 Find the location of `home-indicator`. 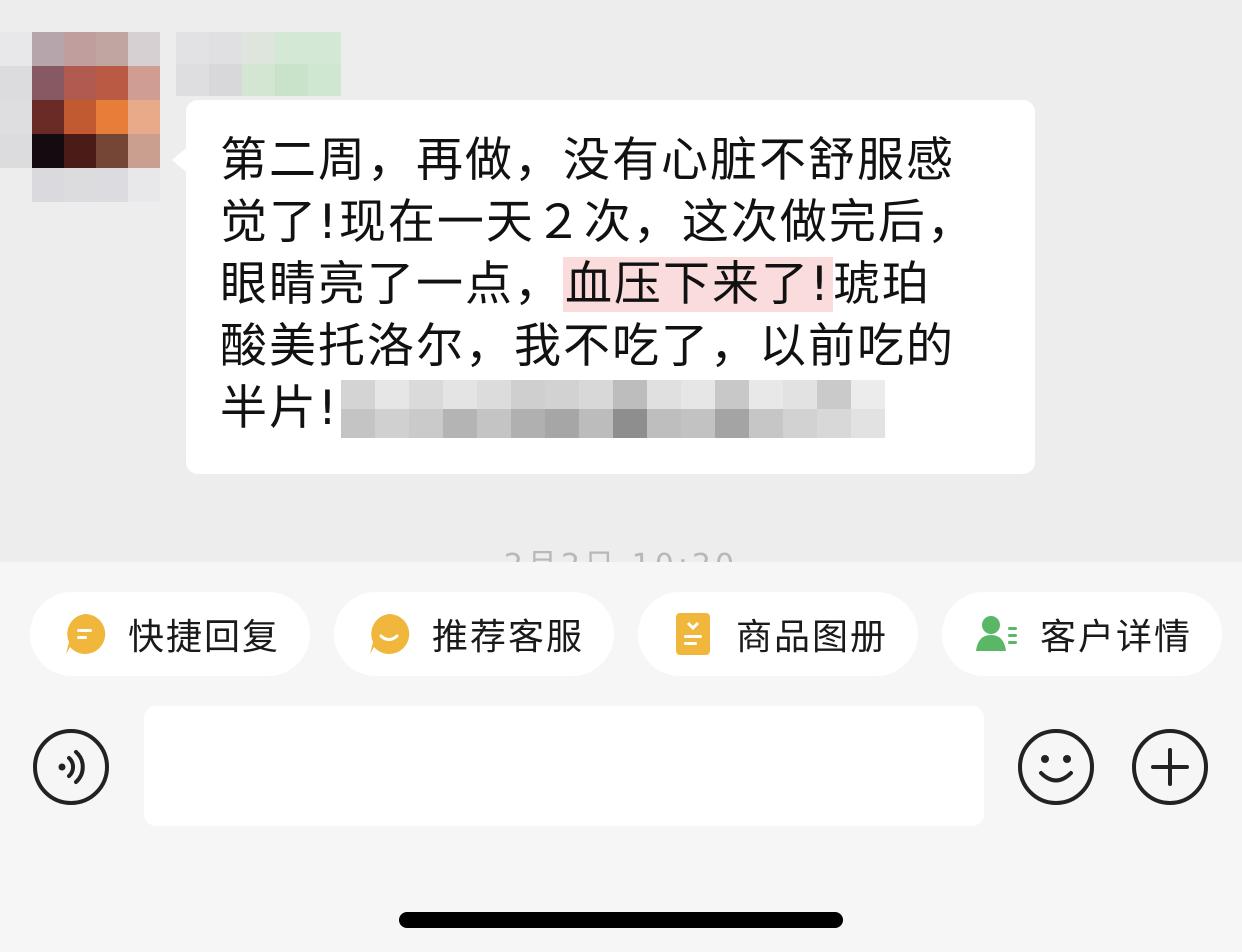

home-indicator is located at coordinates (621, 920).